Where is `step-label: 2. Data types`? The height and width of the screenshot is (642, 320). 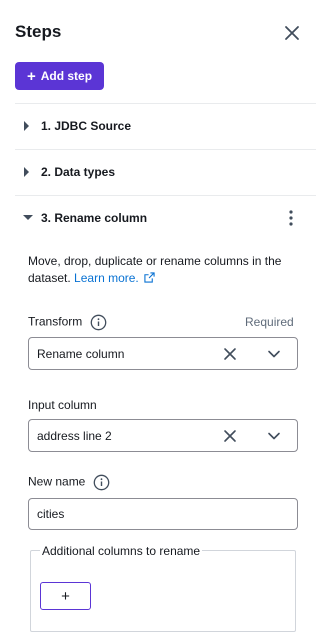 step-label: 2. Data types is located at coordinates (78, 172).